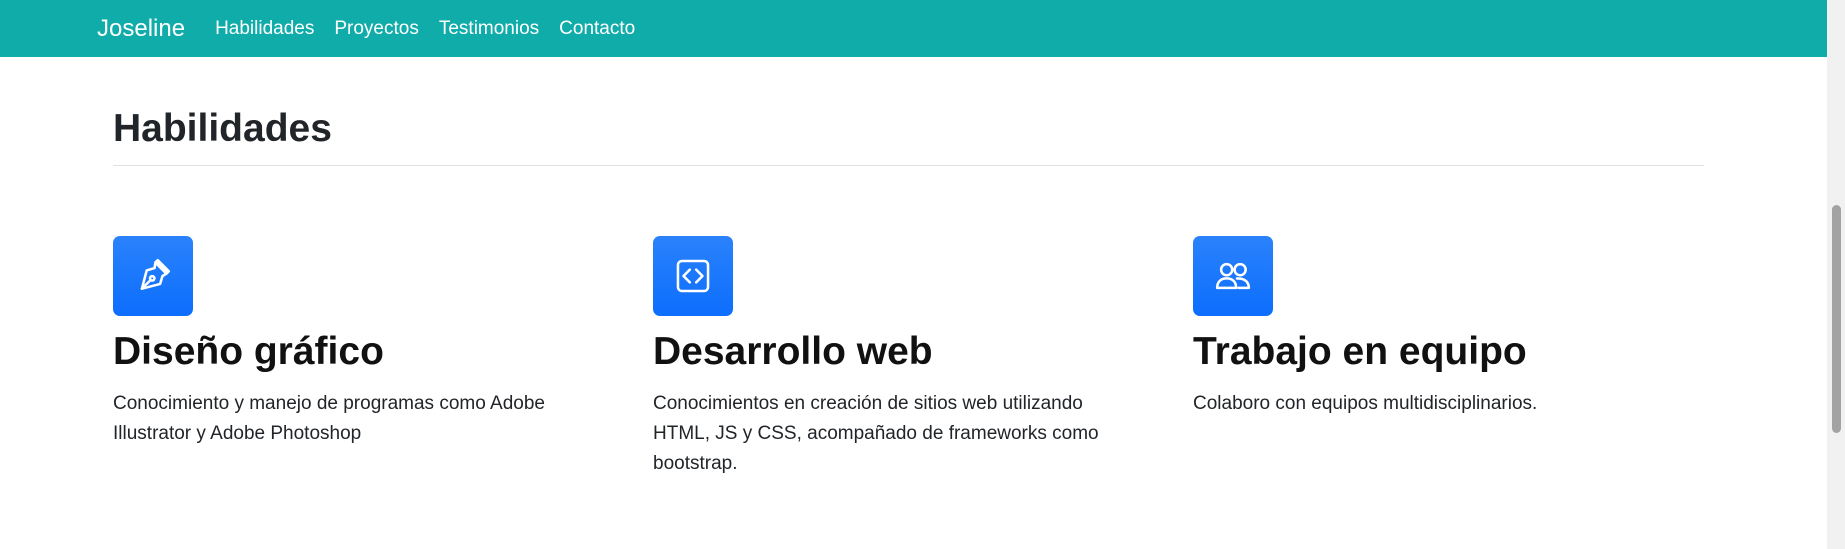 The height and width of the screenshot is (549, 1845). I want to click on nav-link-testimonios: Testimonios, so click(489, 28).